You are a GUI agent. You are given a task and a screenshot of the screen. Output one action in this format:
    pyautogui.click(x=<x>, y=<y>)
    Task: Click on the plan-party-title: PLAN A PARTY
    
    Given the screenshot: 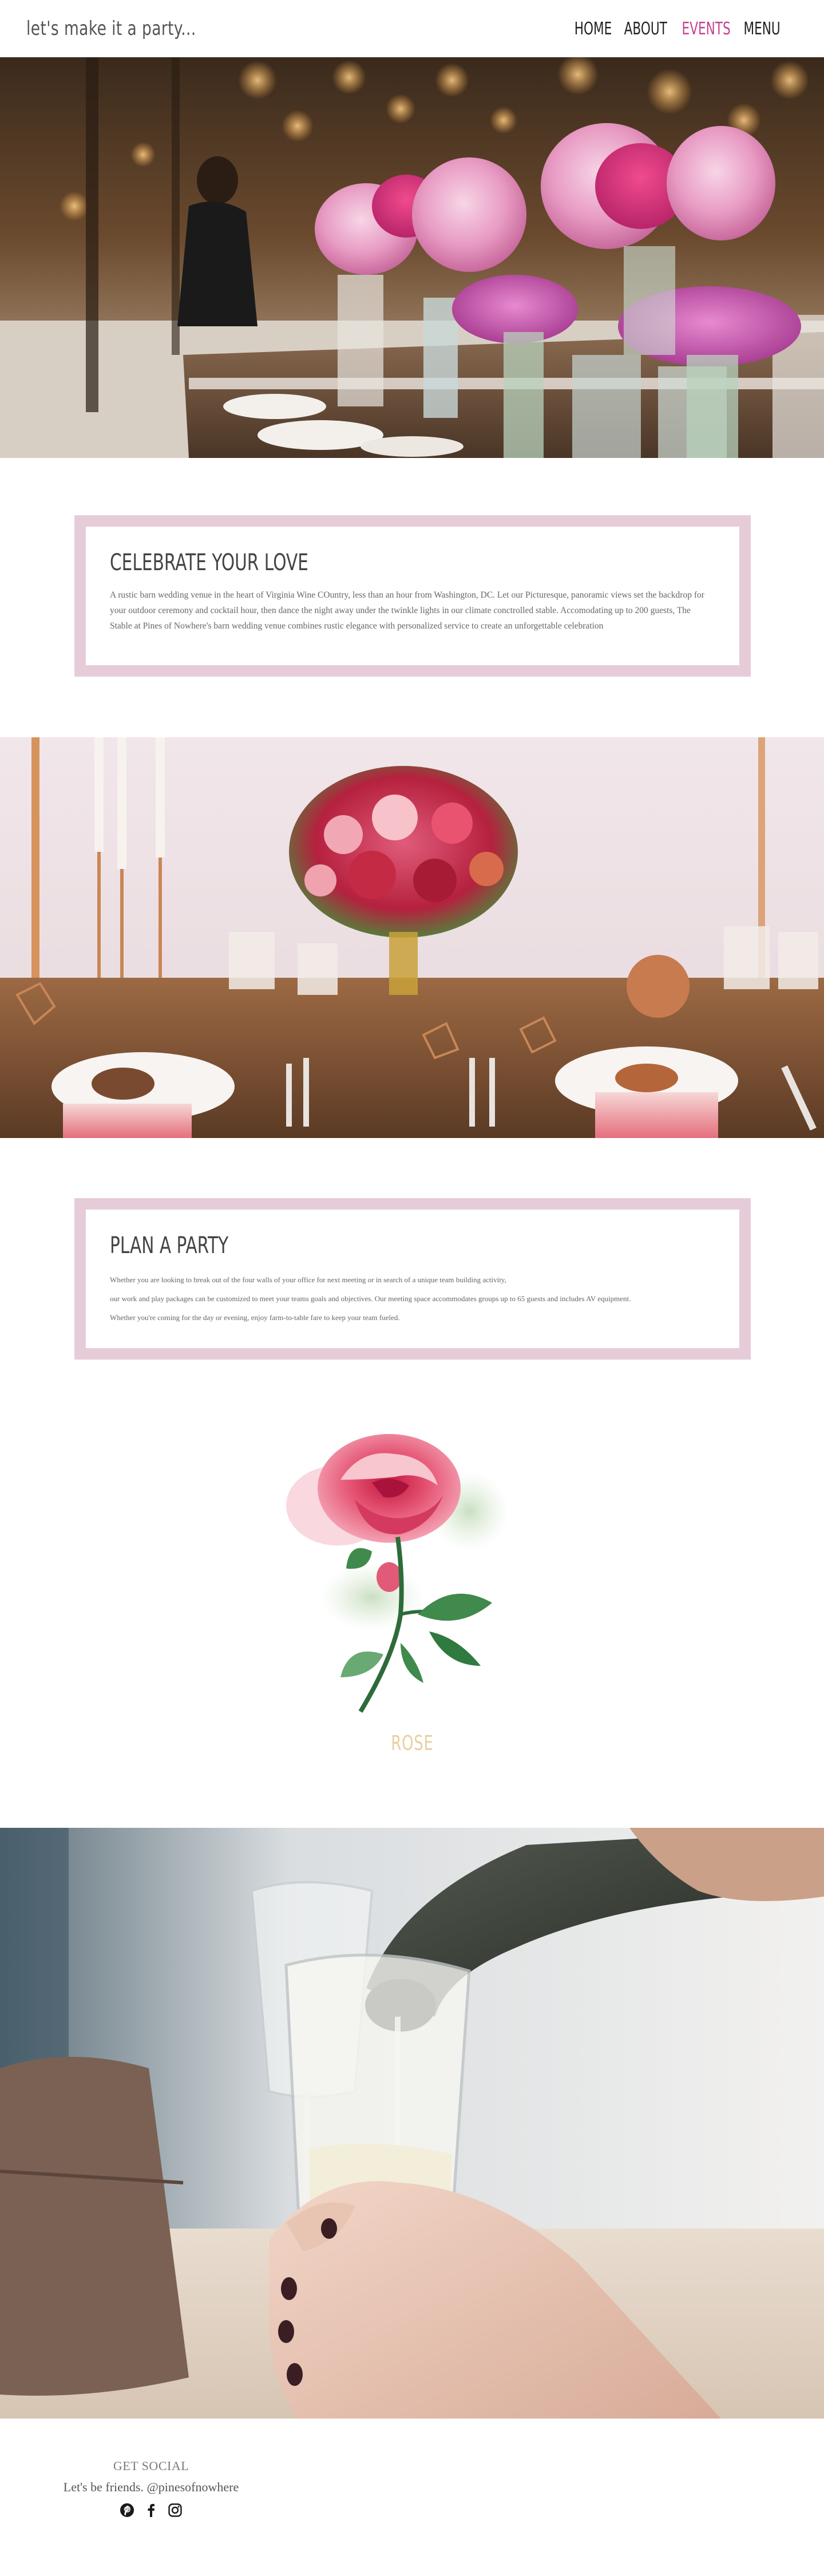 What is the action you would take?
    pyautogui.click(x=169, y=1245)
    